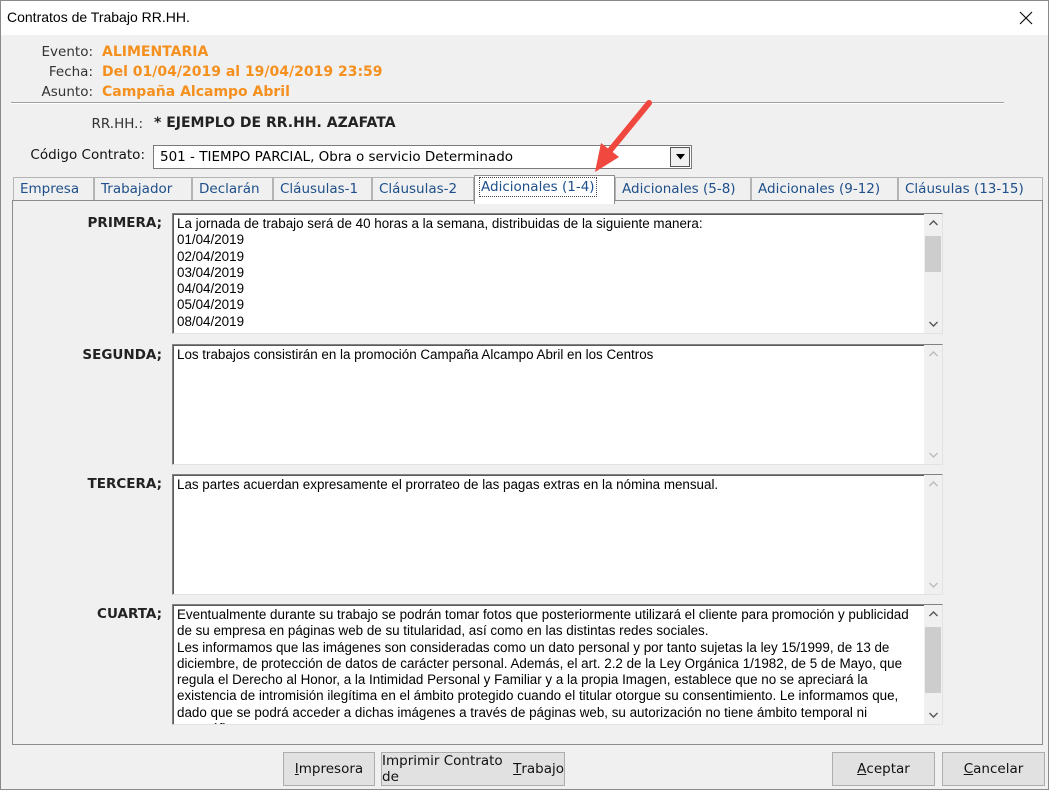 The width and height of the screenshot is (1049, 790). What do you see at coordinates (232, 189) in the screenshot?
I see `tab-declaran: Declarán` at bounding box center [232, 189].